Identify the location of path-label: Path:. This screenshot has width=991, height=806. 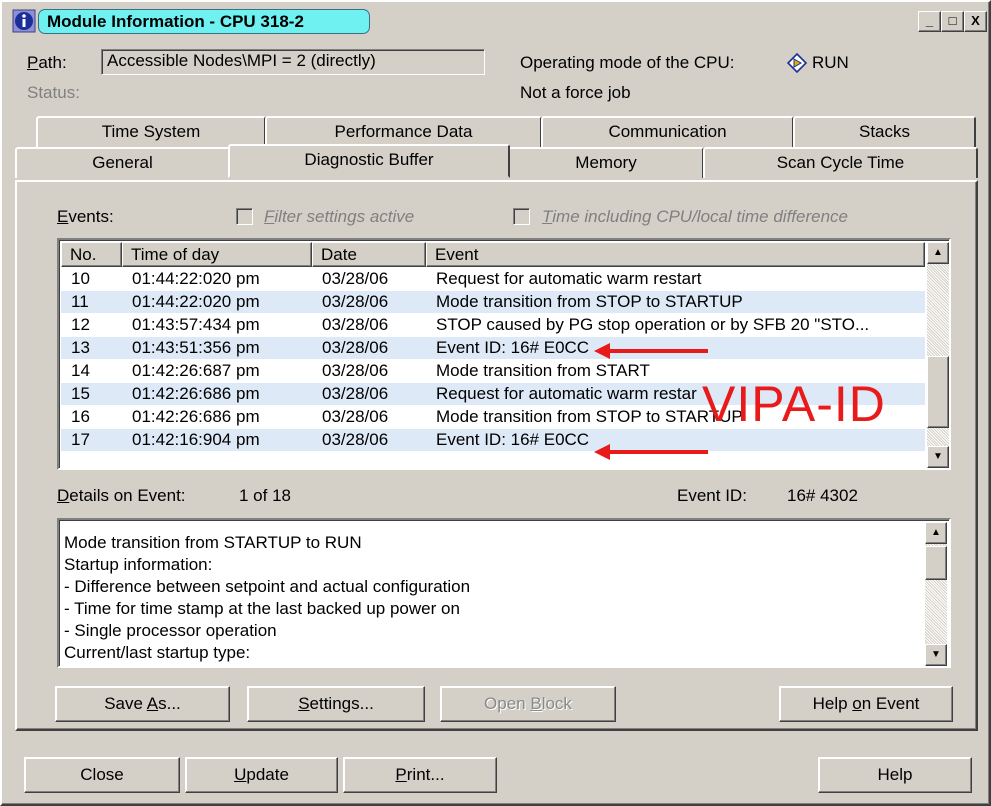
(47, 62).